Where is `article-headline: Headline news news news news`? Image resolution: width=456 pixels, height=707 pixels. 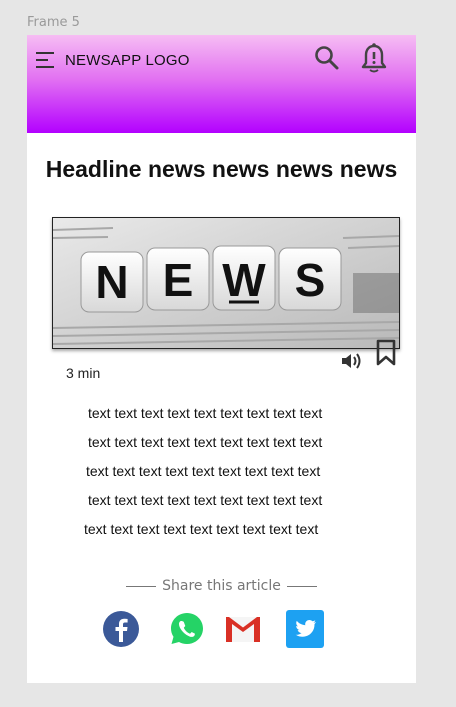
article-headline: Headline news news news news is located at coordinates (221, 169).